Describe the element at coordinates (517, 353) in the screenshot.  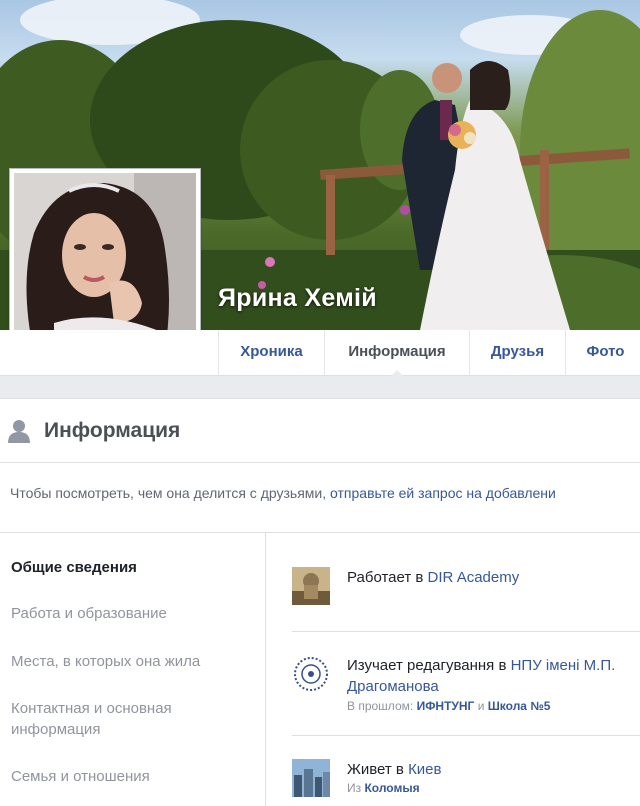
I see `tab-friends: Друзья` at that location.